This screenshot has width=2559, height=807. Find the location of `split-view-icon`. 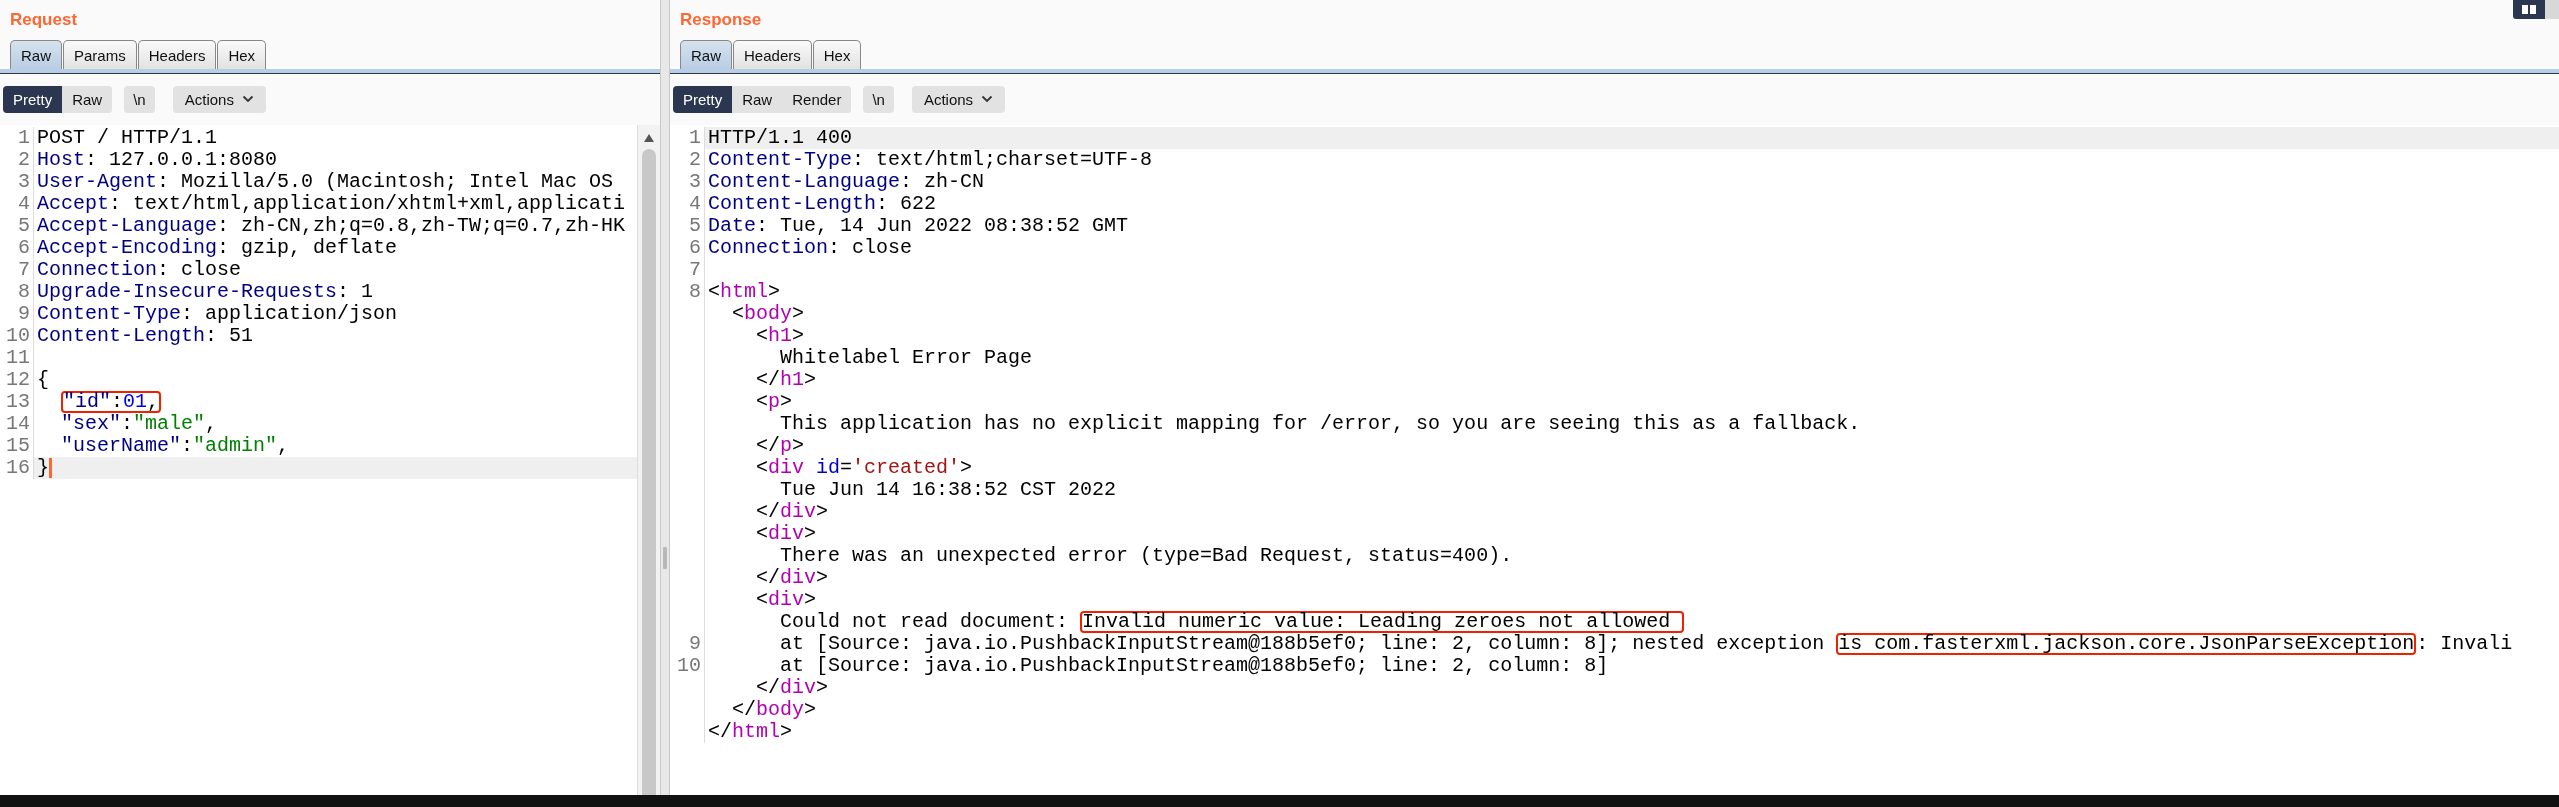

split-view-icon is located at coordinates (2529, 9).